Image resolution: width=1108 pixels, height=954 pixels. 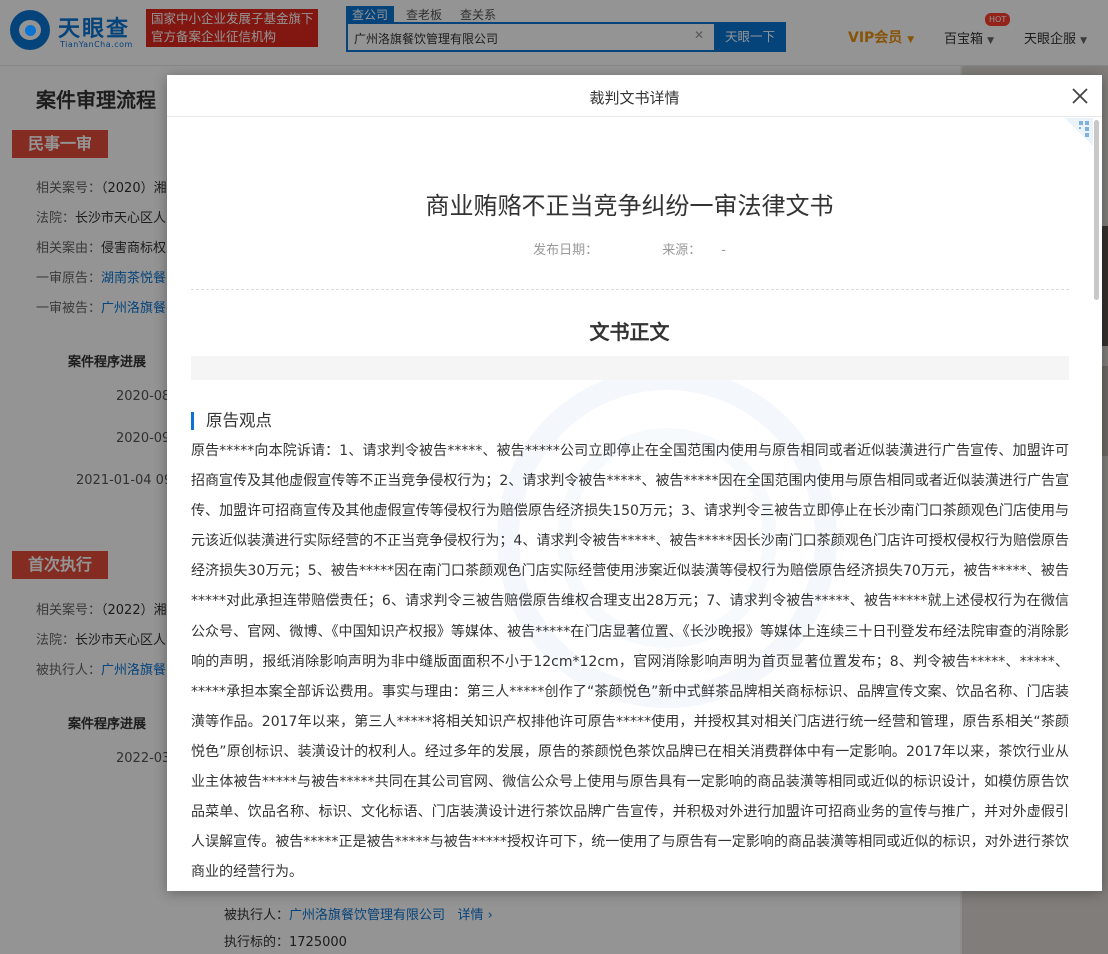 What do you see at coordinates (630, 289) in the screenshot?
I see `divider` at bounding box center [630, 289].